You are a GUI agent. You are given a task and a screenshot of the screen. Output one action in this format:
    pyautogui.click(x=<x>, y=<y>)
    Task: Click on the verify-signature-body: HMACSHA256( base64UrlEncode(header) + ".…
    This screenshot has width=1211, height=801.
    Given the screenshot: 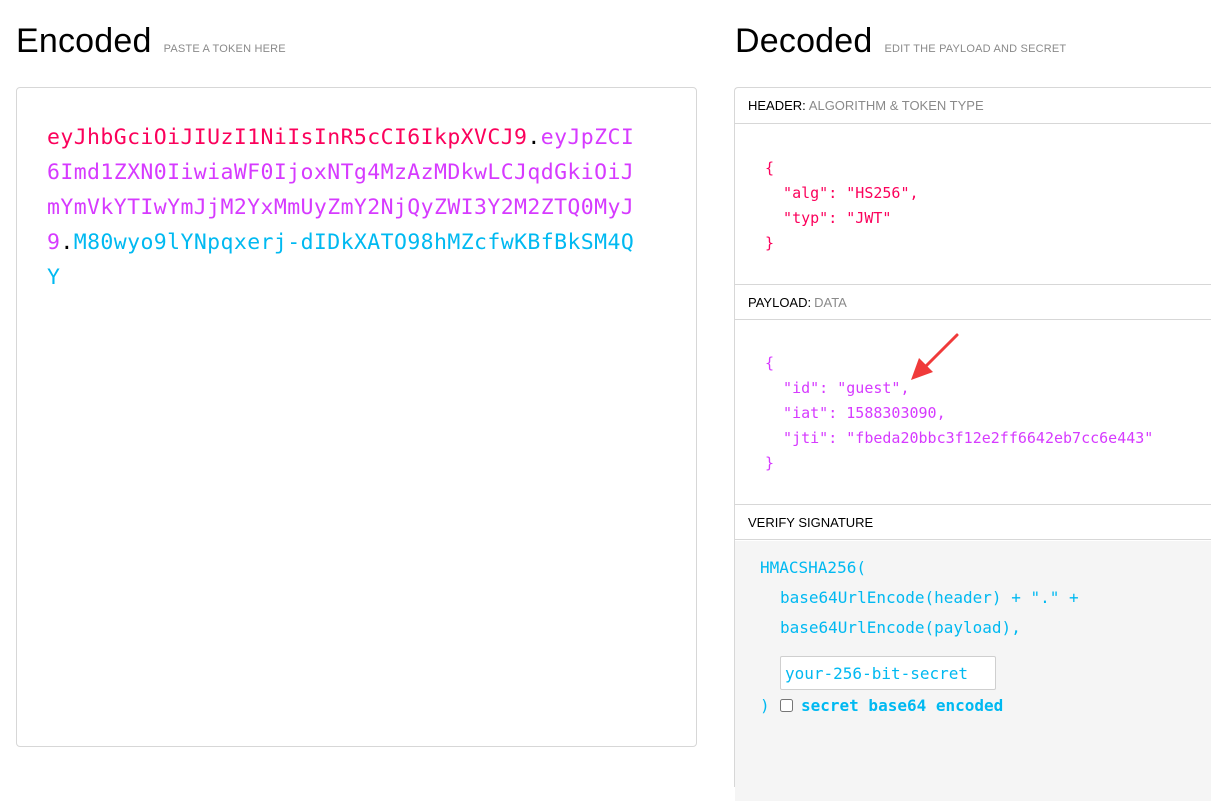 What is the action you would take?
    pyautogui.click(x=973, y=671)
    